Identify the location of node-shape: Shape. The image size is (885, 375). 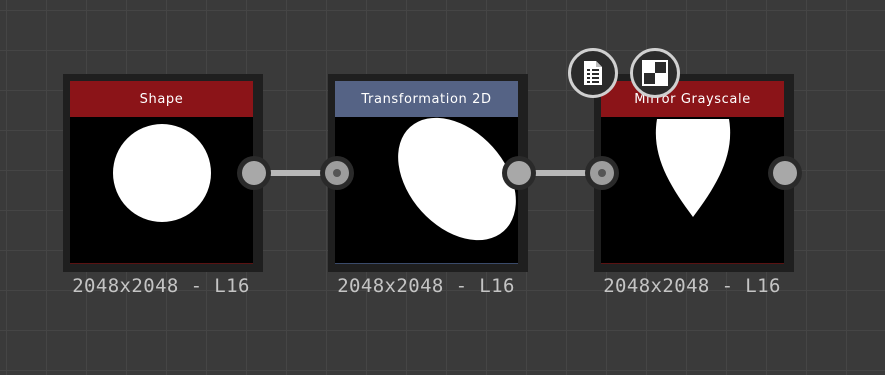
(163, 173).